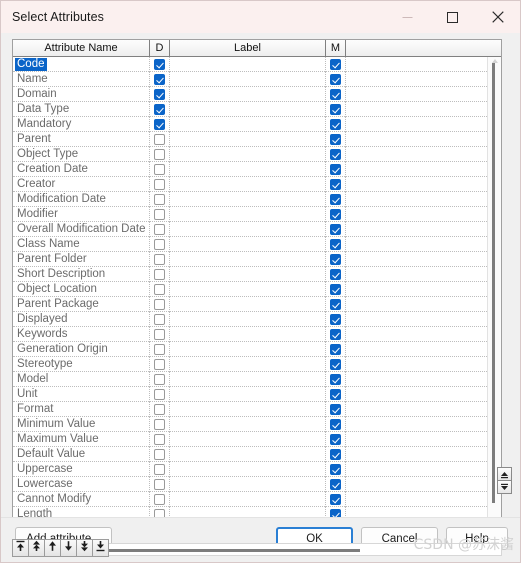 This screenshot has height=563, width=521. Describe the element at coordinates (250, 154) in the screenshot. I see `table-row: Object Type` at that location.